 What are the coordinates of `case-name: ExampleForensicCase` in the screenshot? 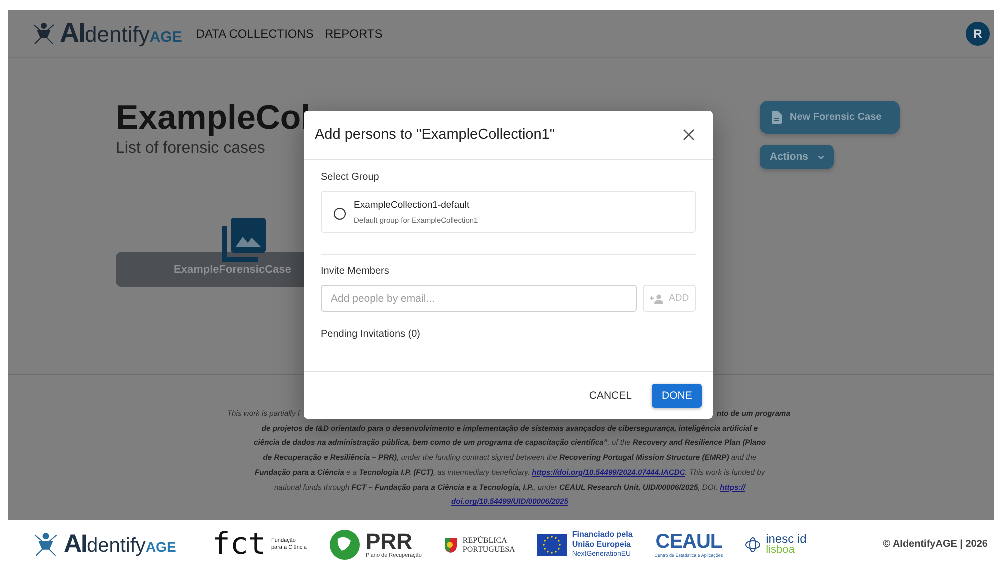 It's located at (233, 270).